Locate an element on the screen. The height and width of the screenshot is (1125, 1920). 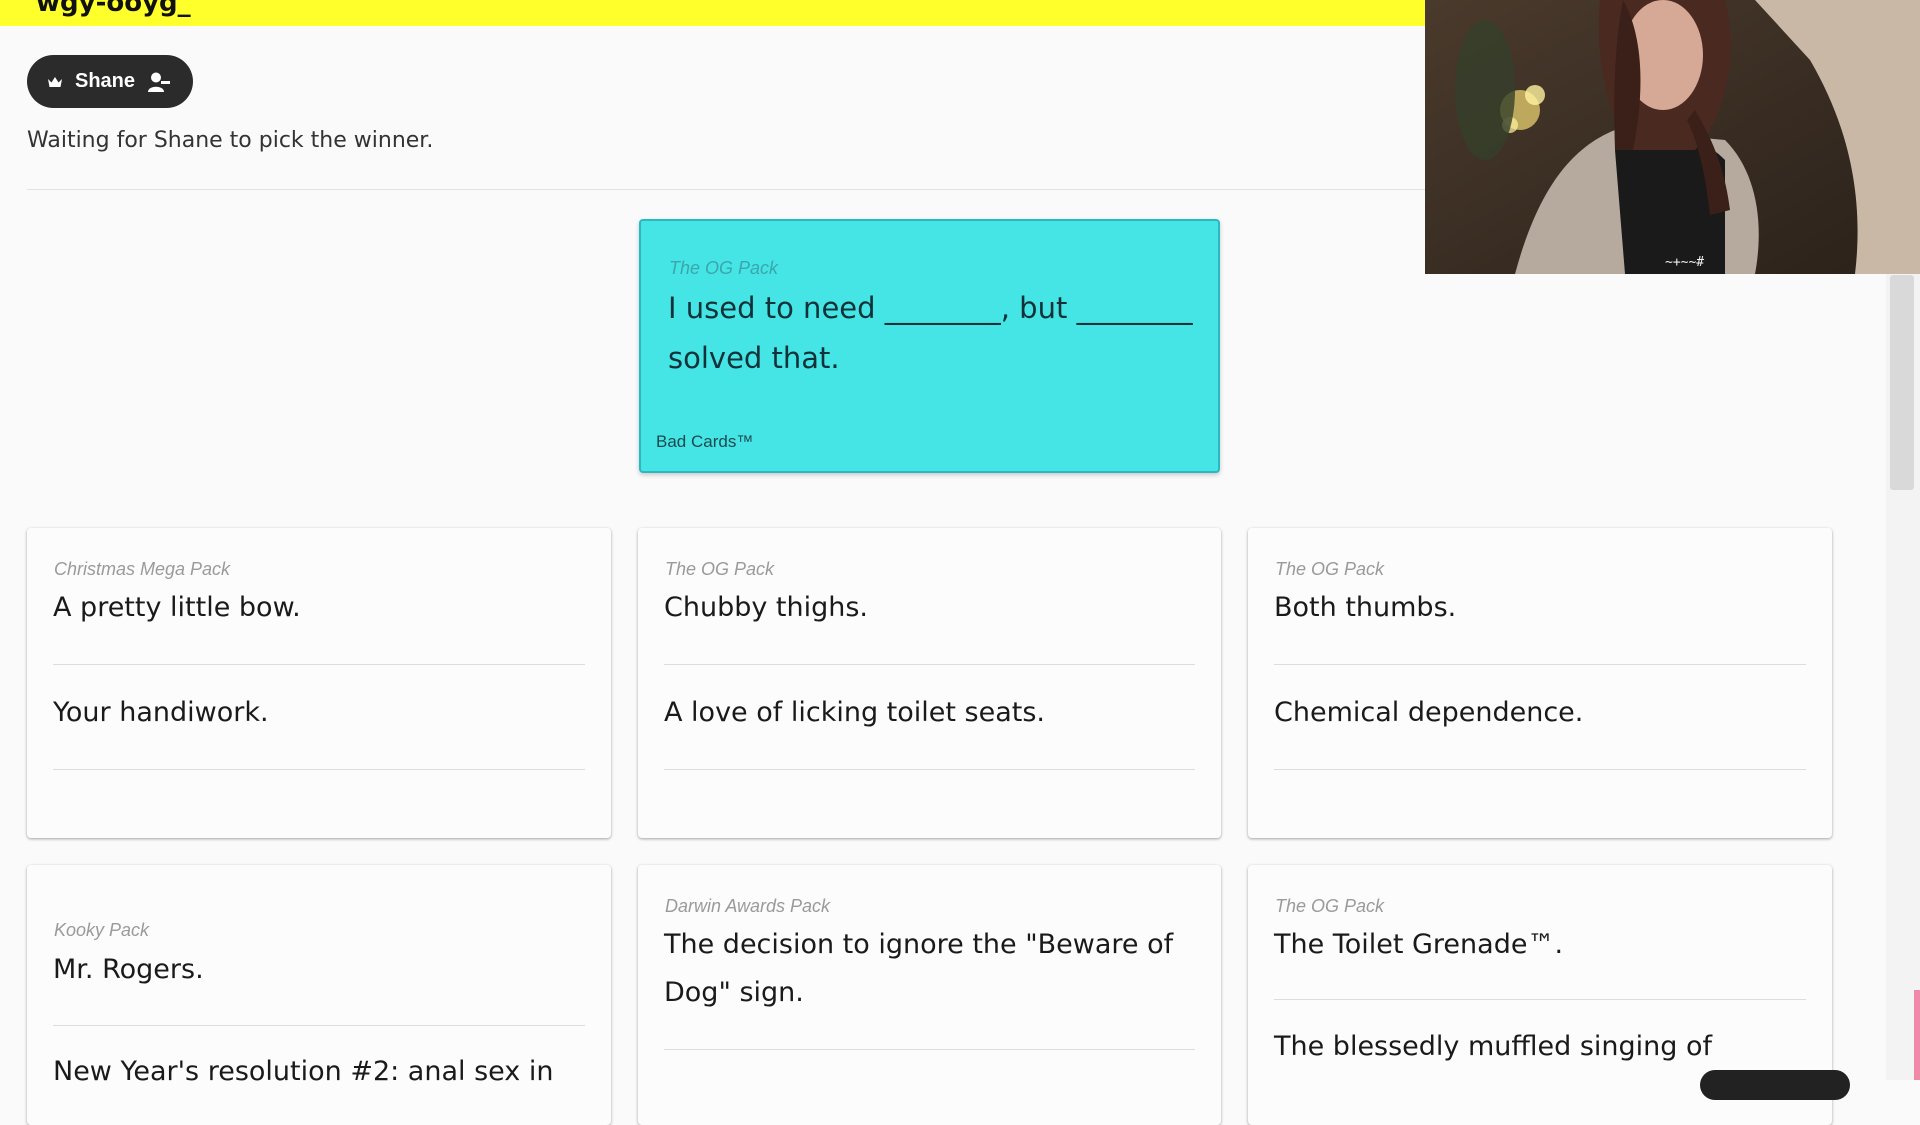
answer-text: Chemical dependence. is located at coordinates (1429, 712).